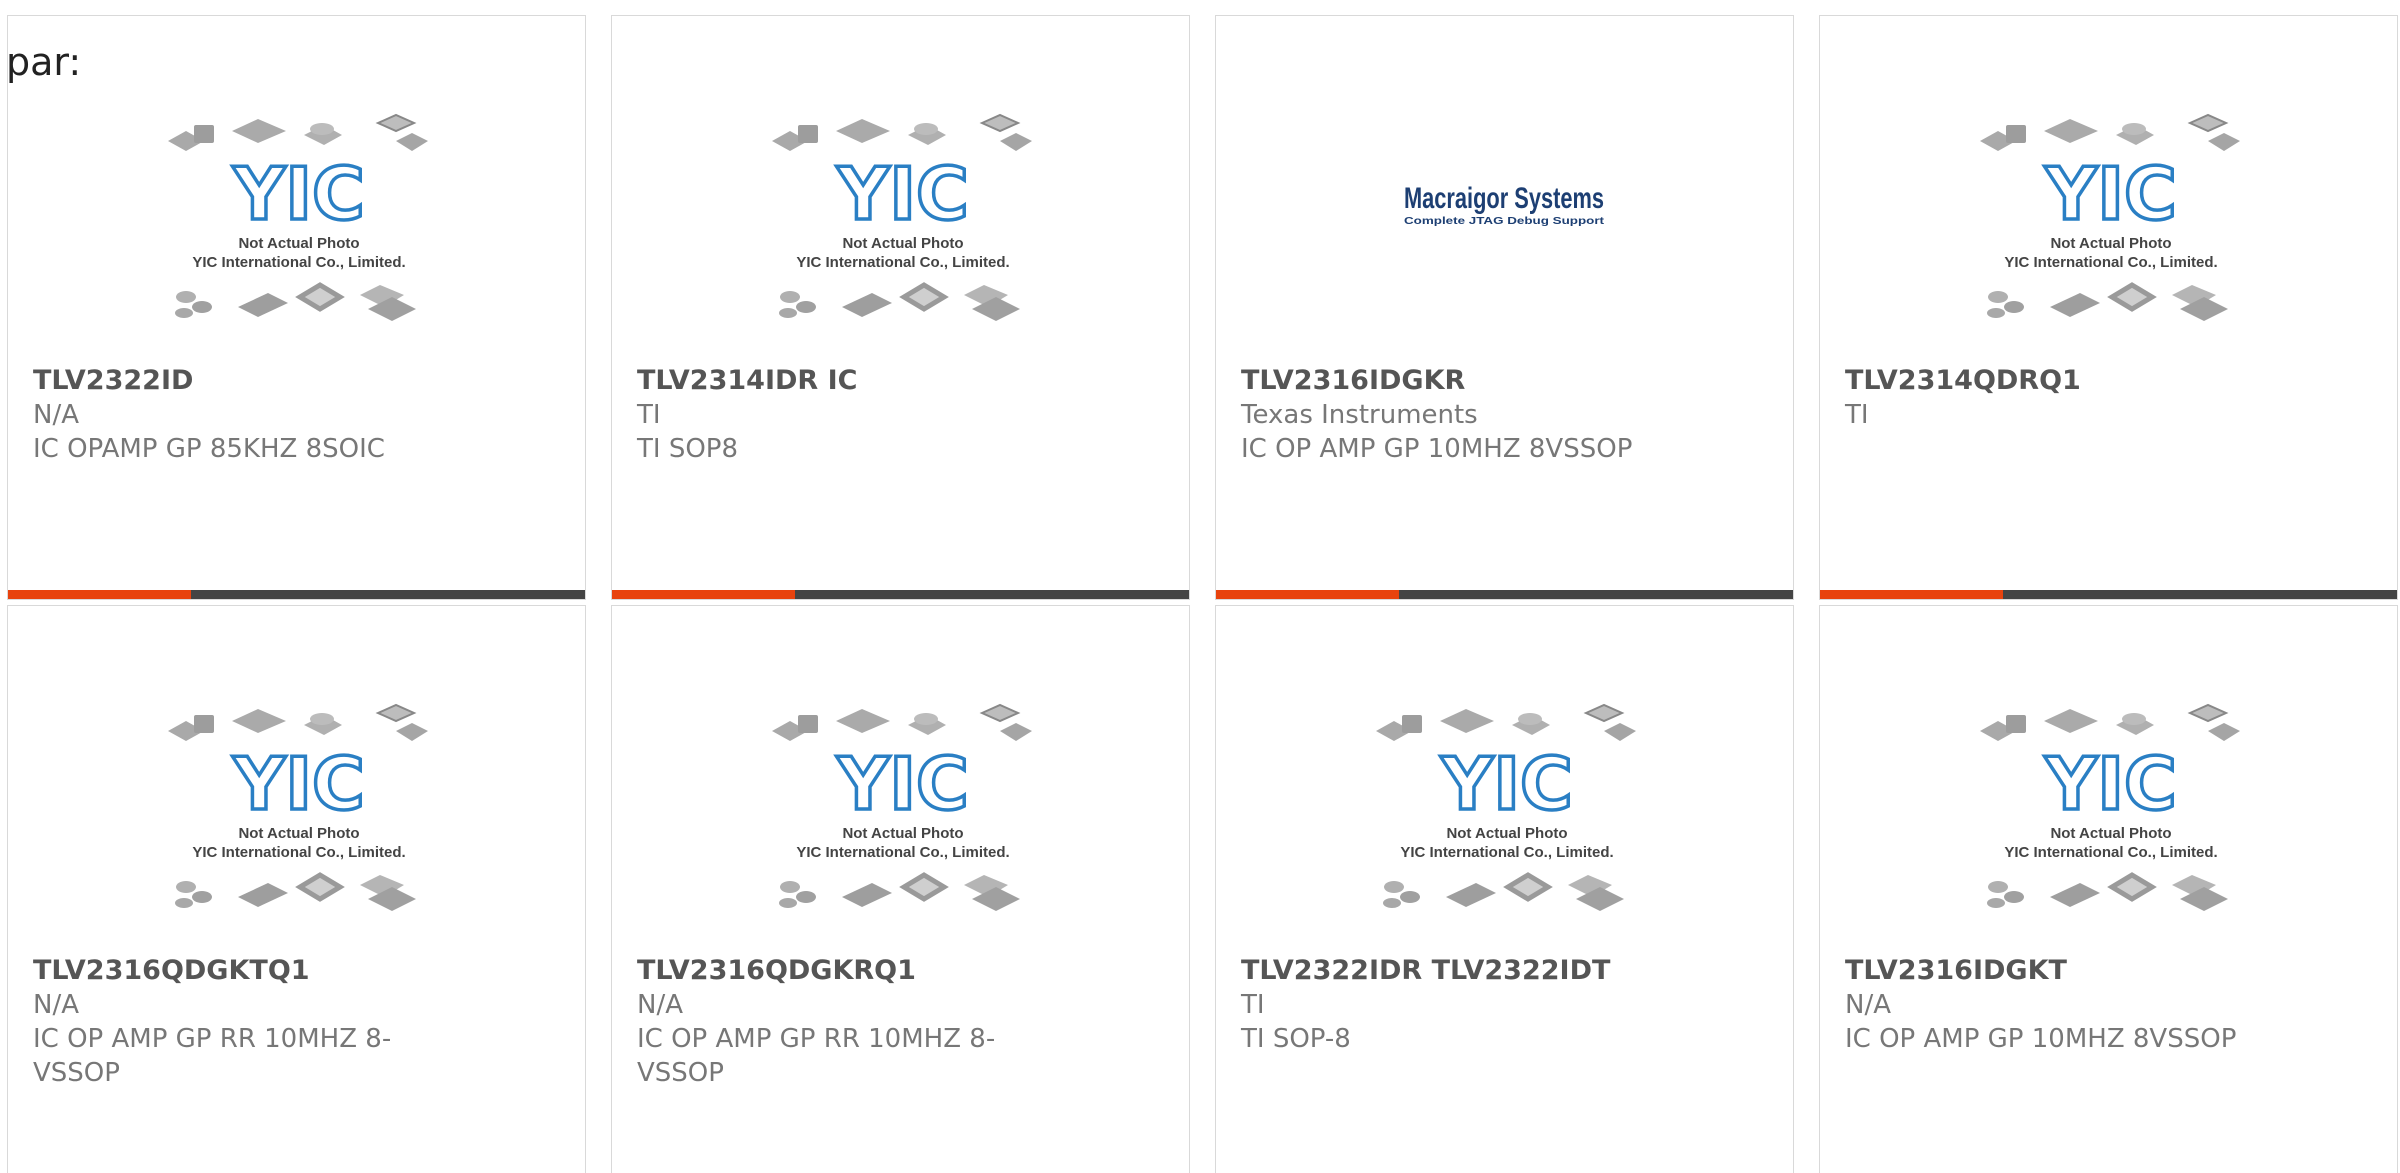  I want to click on description: TI SOP8, so click(688, 449).